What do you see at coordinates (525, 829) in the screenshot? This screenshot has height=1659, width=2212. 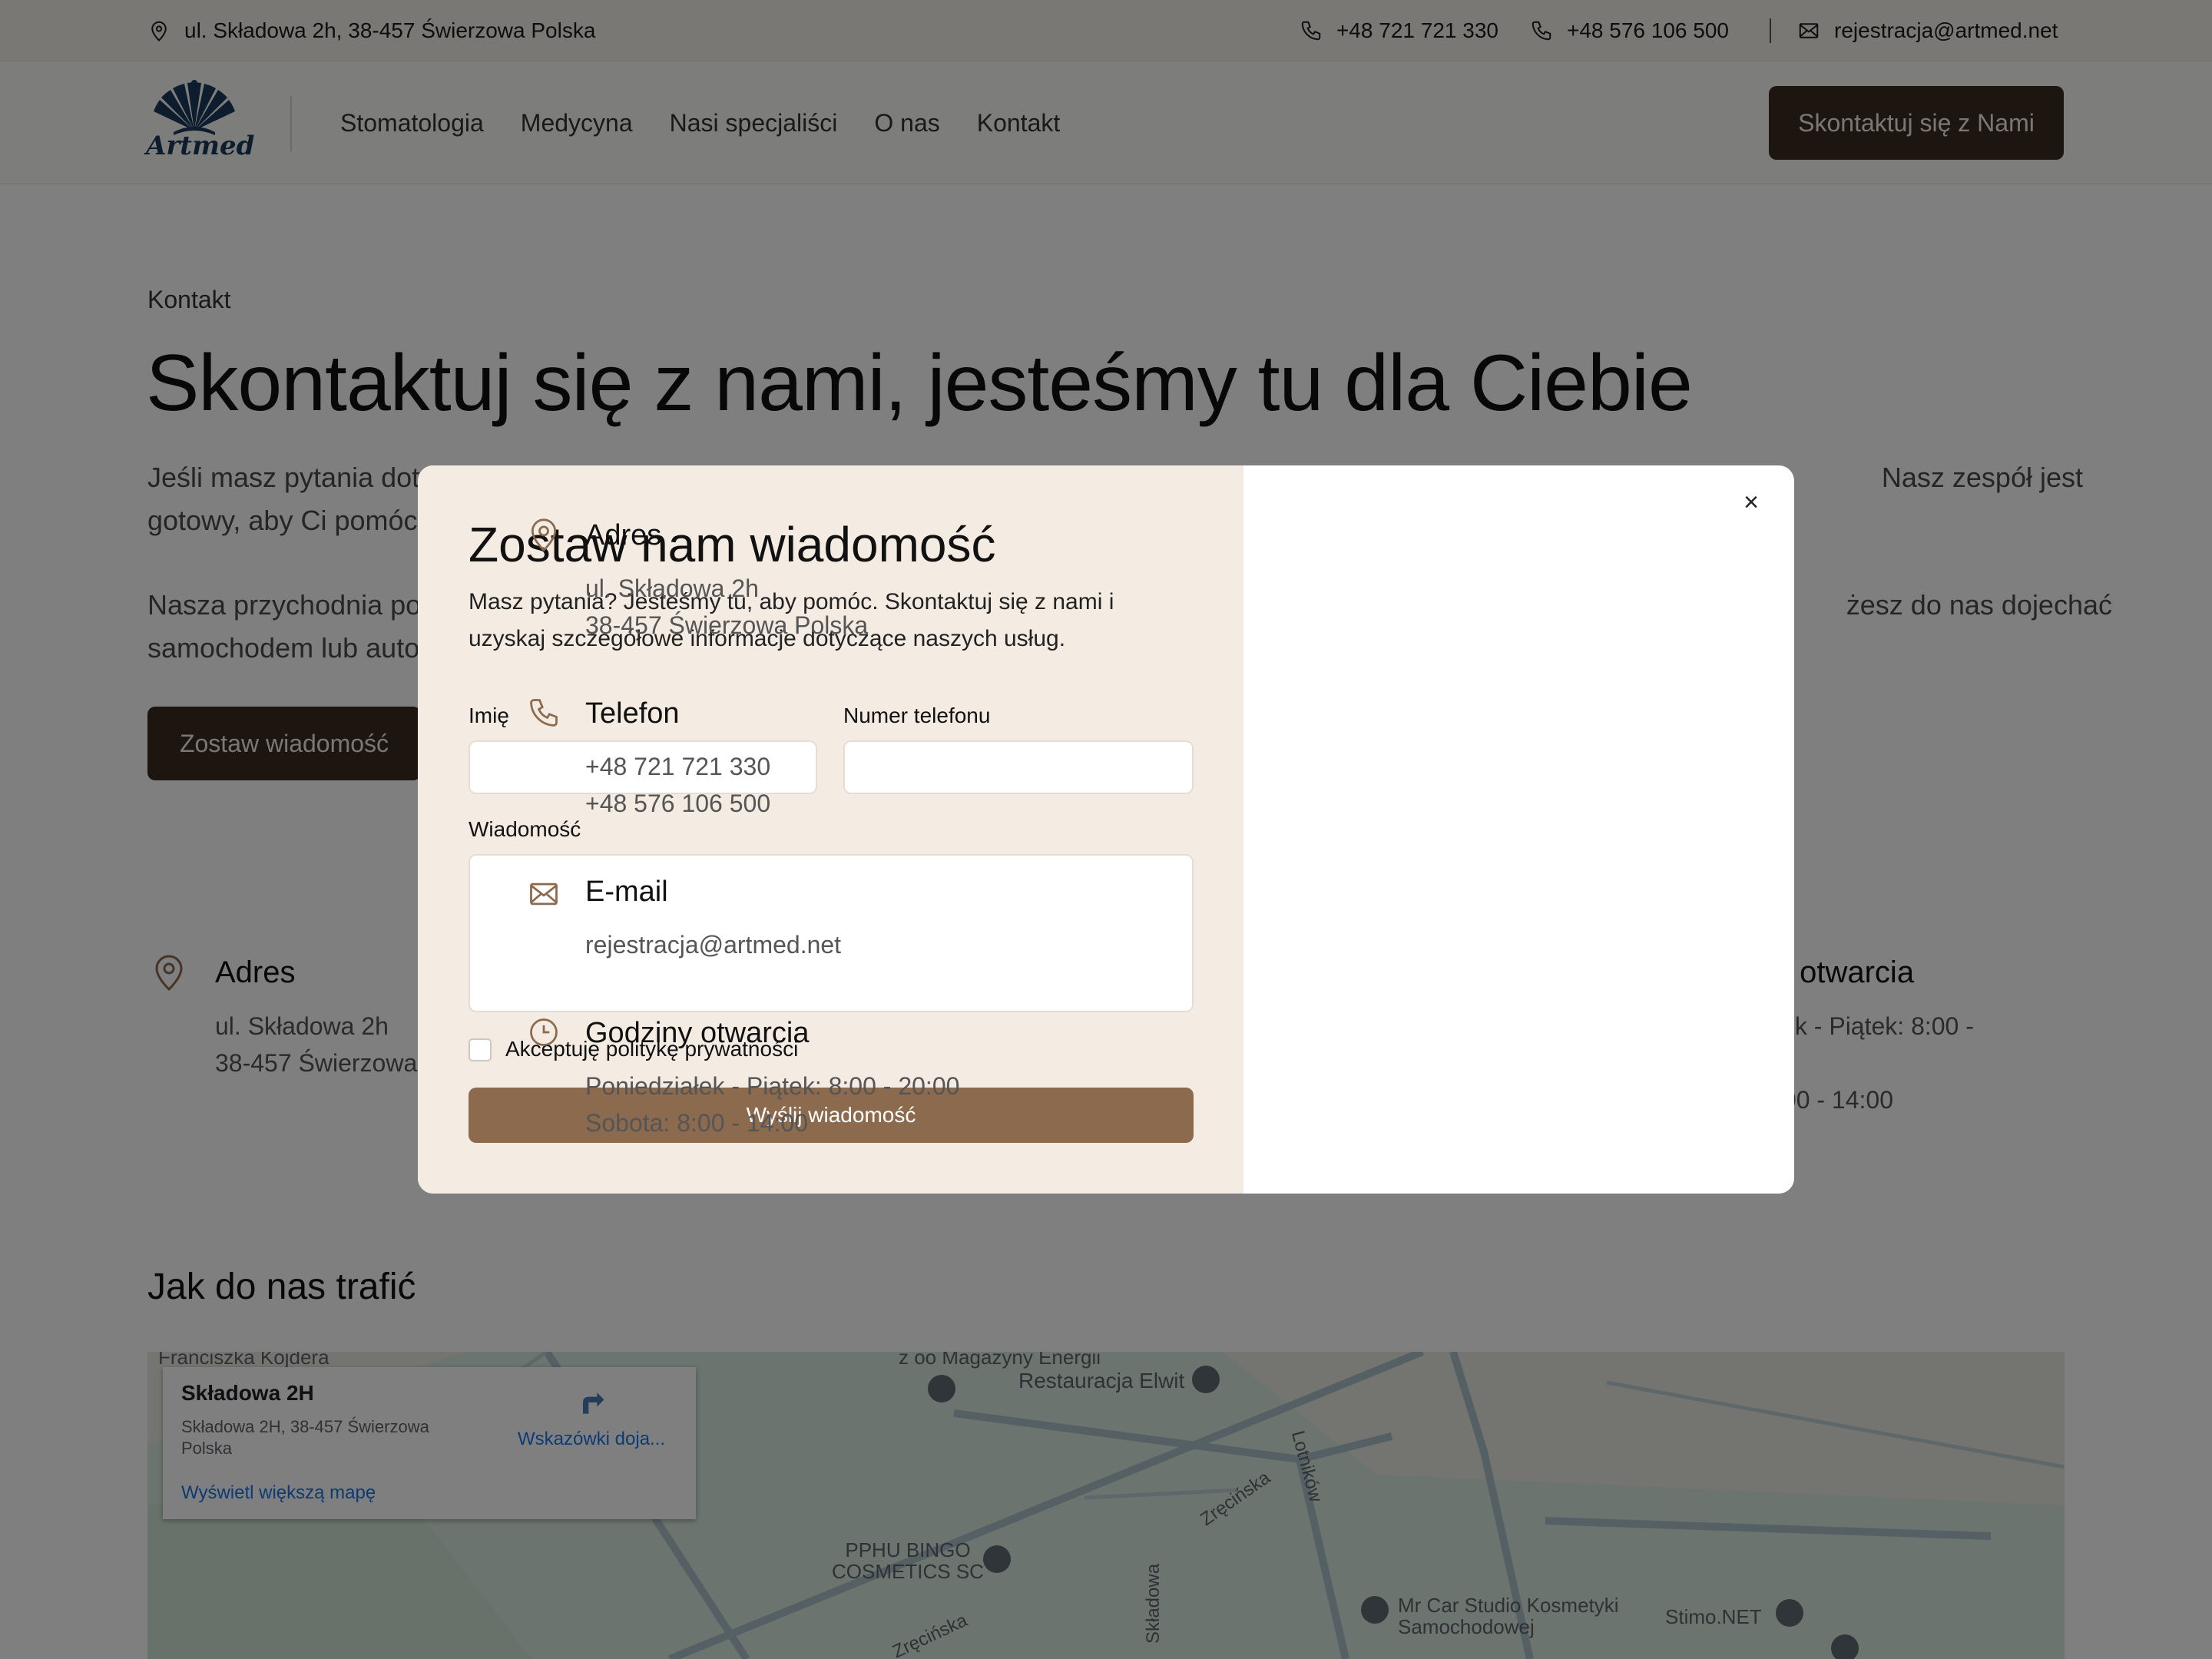 I see `message-label: Wiadomość` at bounding box center [525, 829].